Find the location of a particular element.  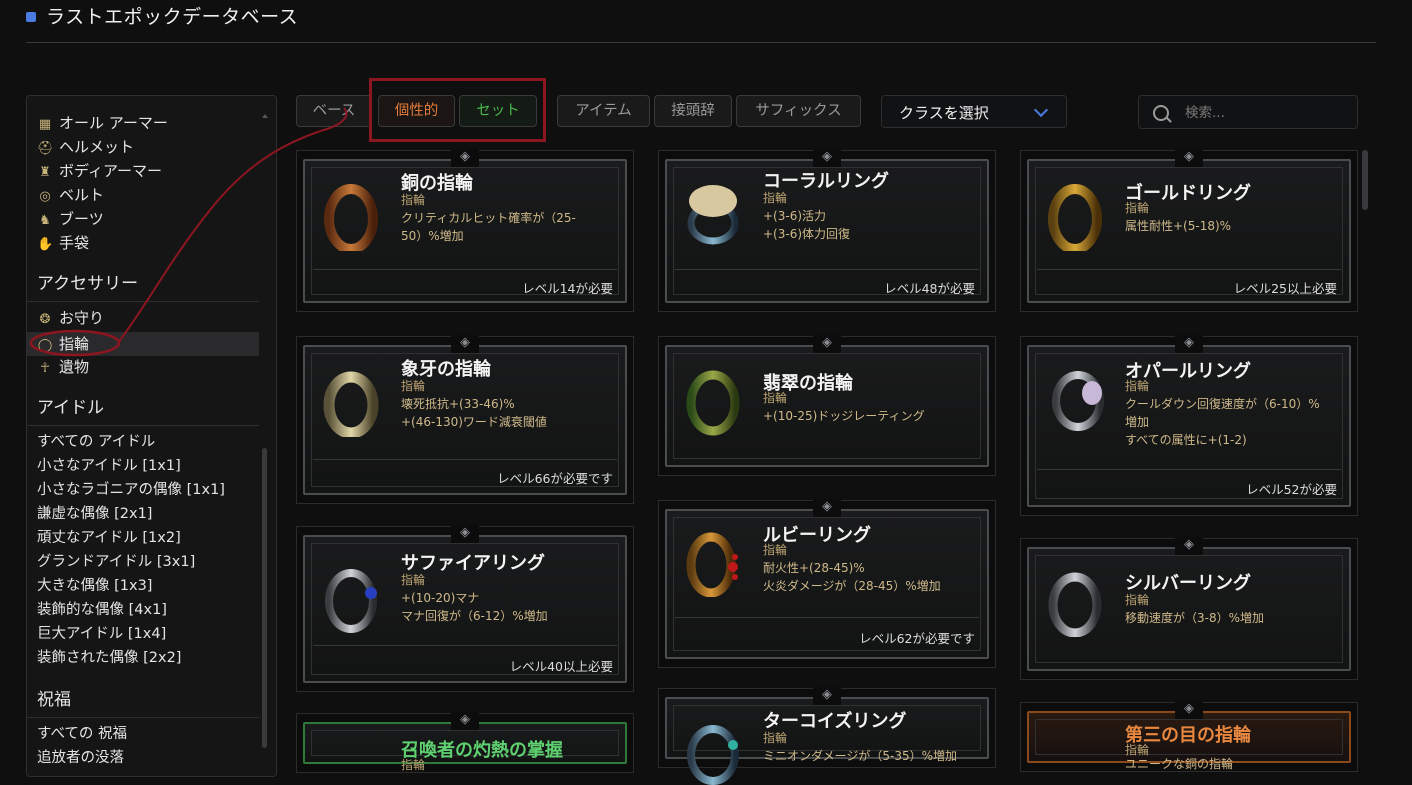

class-select-dropdown: クラスを選択 is located at coordinates (974, 111).